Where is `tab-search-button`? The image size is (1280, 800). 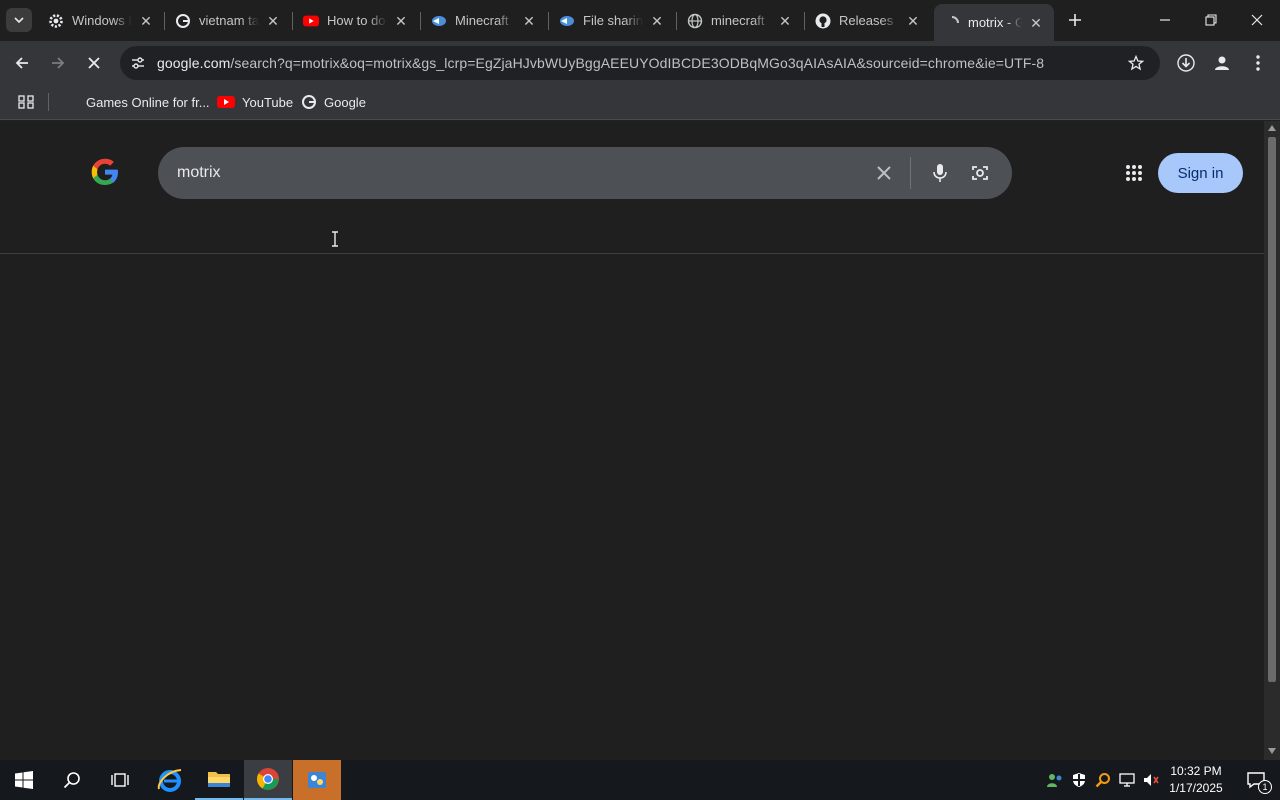
tab-search-button is located at coordinates (19, 20).